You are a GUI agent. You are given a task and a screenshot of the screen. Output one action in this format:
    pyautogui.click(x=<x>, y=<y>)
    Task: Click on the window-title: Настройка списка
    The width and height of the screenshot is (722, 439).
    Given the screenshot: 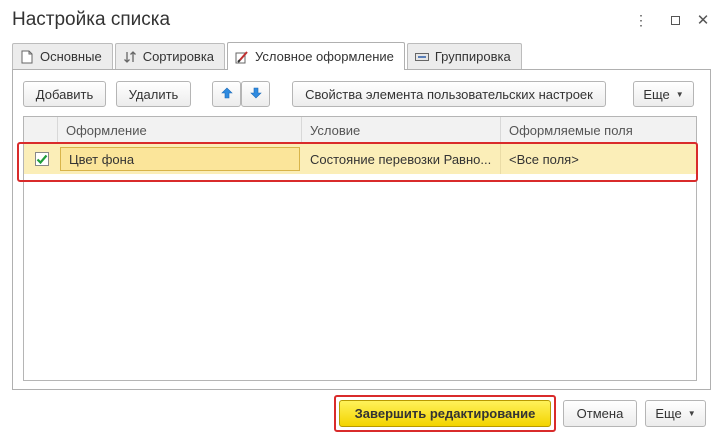 What is the action you would take?
    pyautogui.click(x=91, y=19)
    